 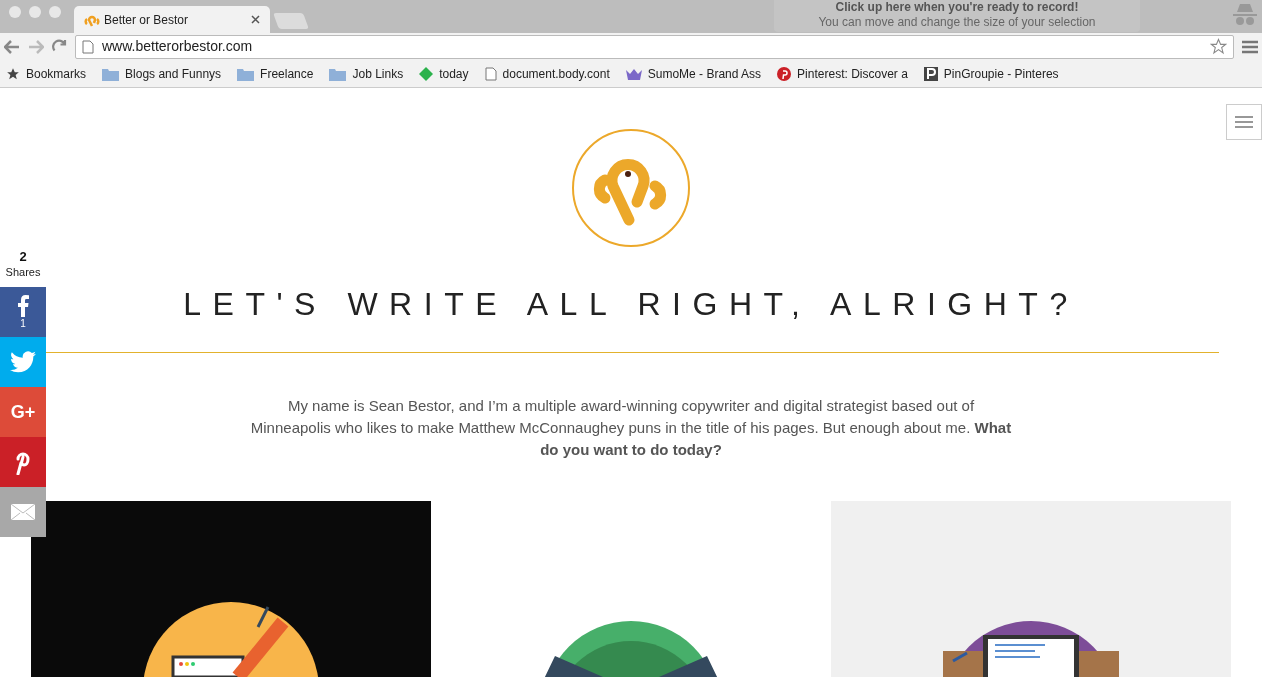 I want to click on bird-icon, so click(x=23, y=361).